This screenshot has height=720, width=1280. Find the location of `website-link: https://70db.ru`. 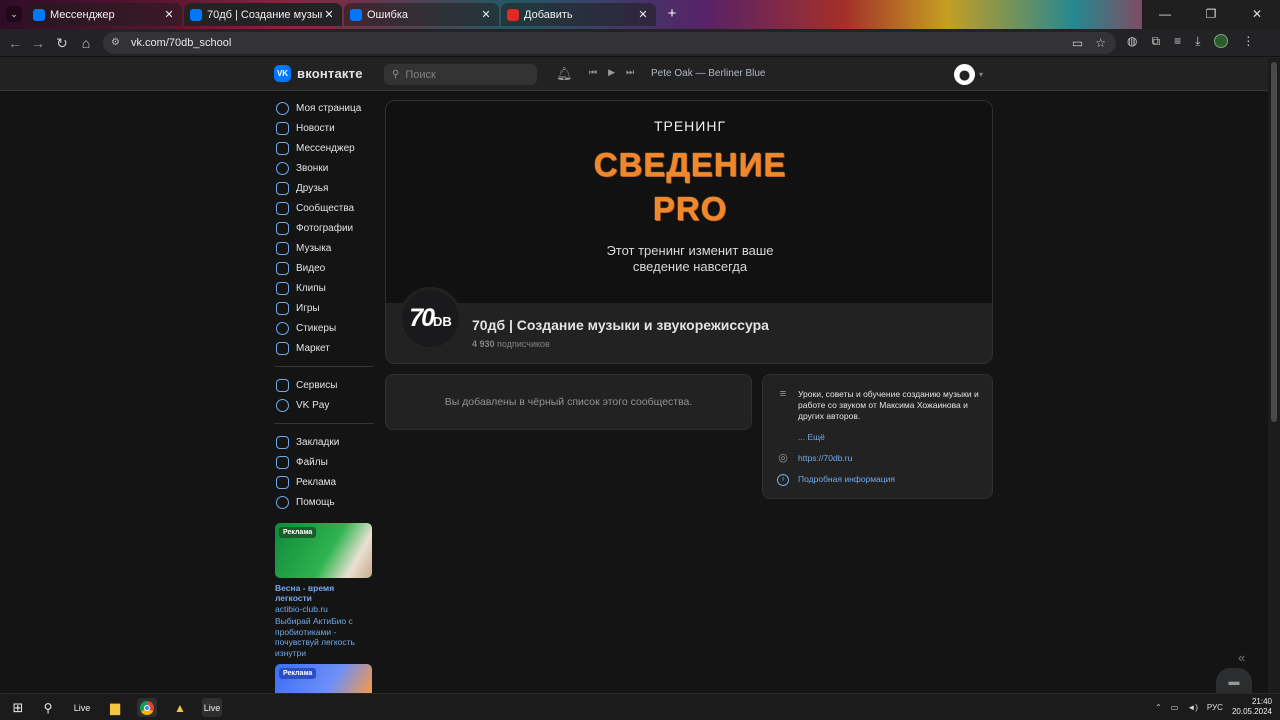

website-link: https://70db.ru is located at coordinates (825, 458).